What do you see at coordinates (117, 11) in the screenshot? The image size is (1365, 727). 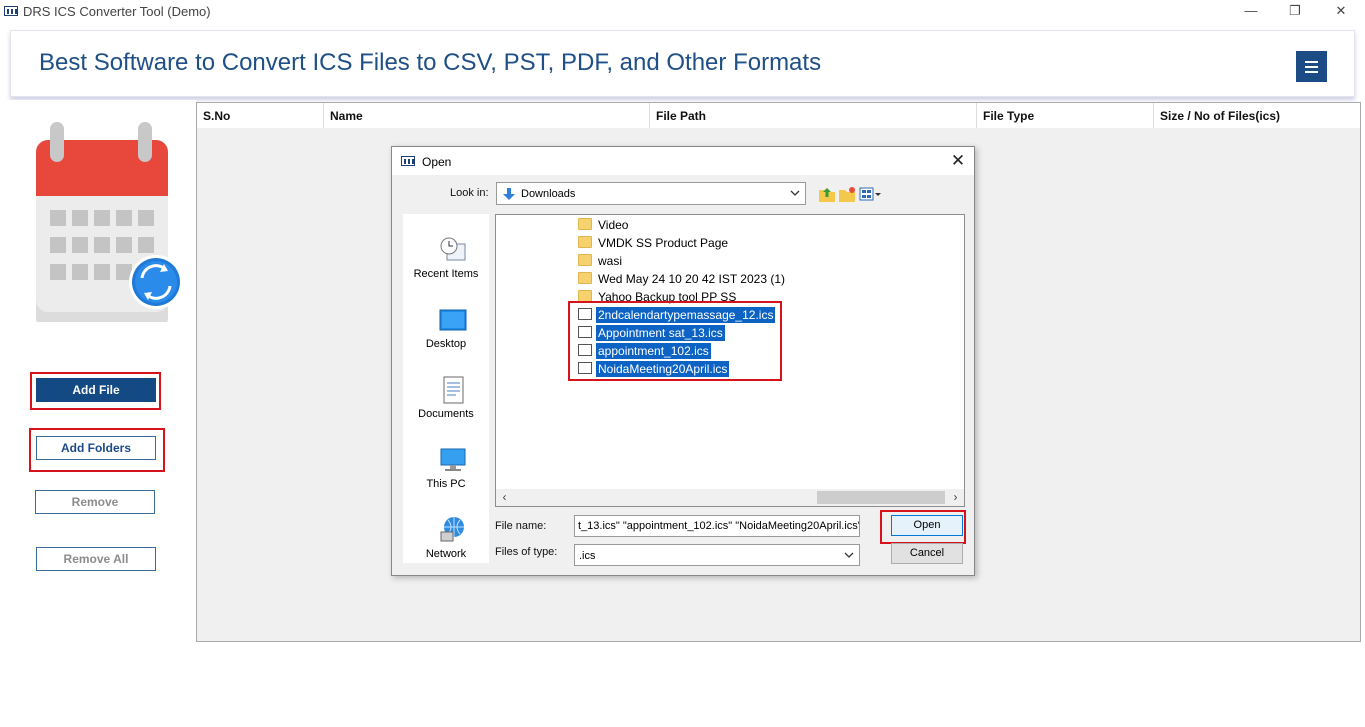 I see `window-title: DRS ICS Converter Tool (Demo)` at bounding box center [117, 11].